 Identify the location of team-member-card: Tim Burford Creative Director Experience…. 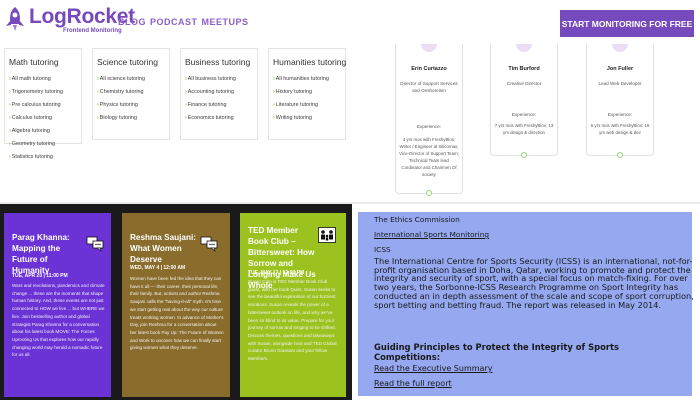
(524, 101).